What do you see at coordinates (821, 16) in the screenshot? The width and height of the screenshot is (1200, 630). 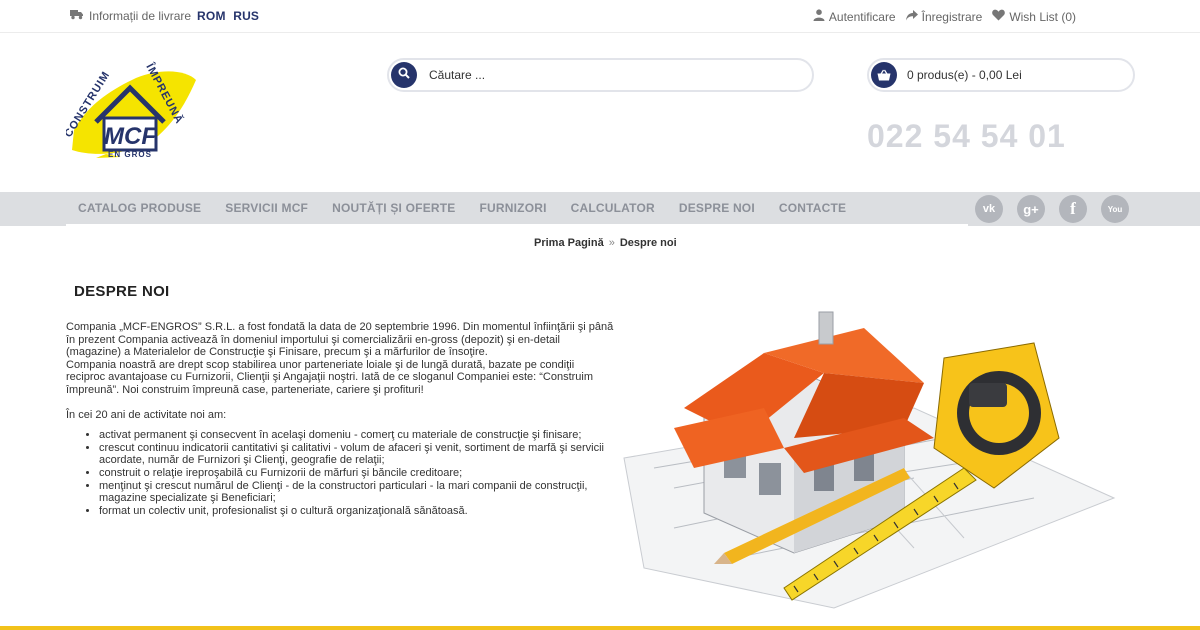 I see `user-icon` at bounding box center [821, 16].